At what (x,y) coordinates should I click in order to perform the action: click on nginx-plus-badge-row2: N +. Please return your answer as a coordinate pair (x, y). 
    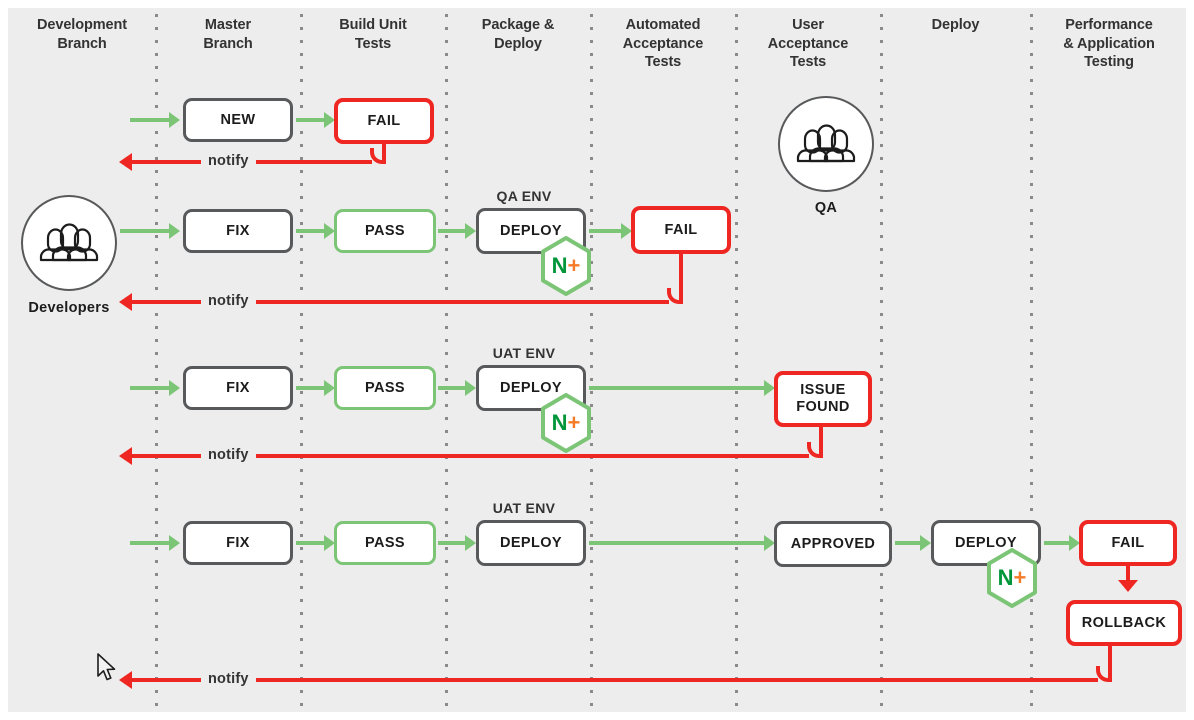
    Looking at the image, I should click on (566, 266).